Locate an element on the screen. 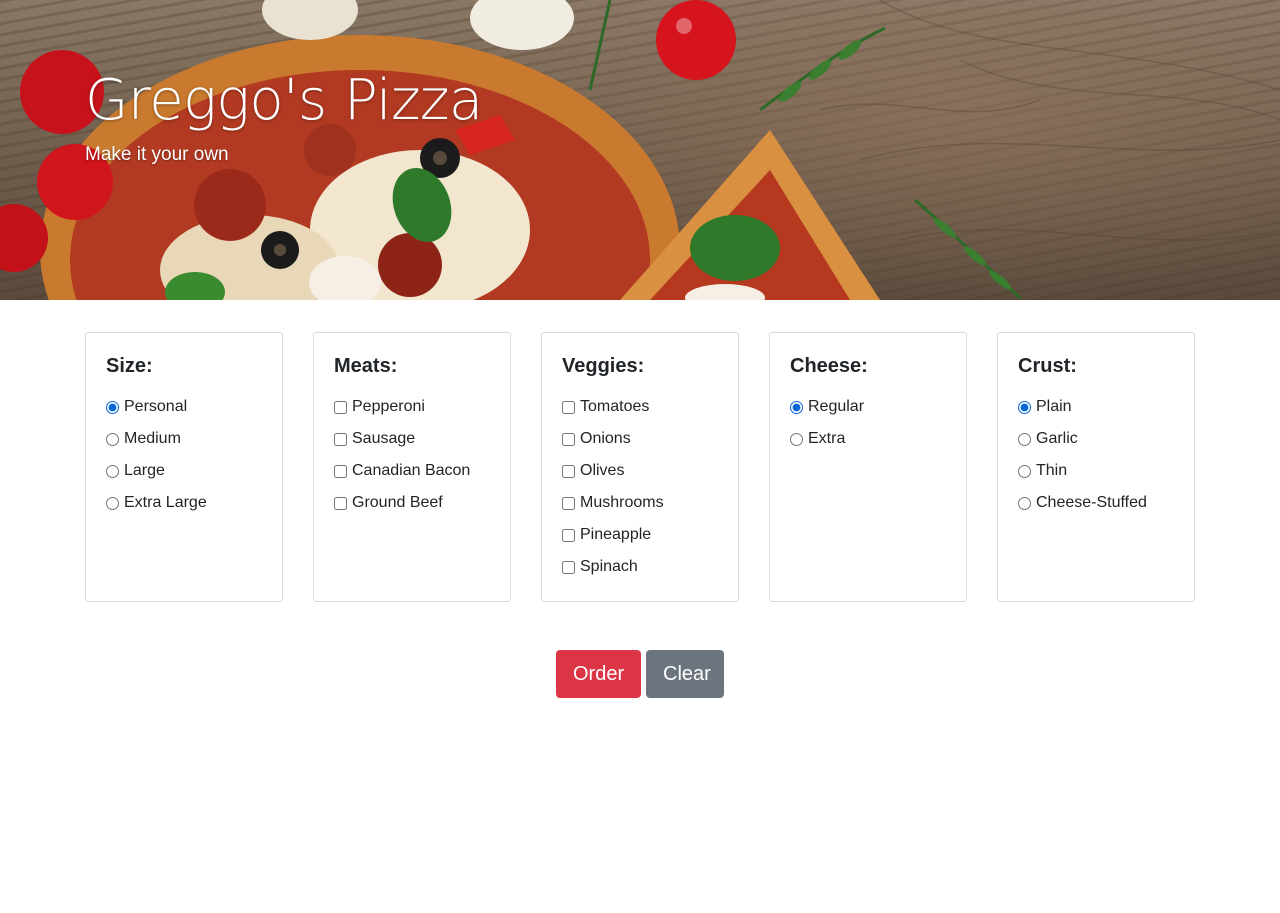 The image size is (1280, 913). veggie-label-olives: Olives is located at coordinates (602, 471).